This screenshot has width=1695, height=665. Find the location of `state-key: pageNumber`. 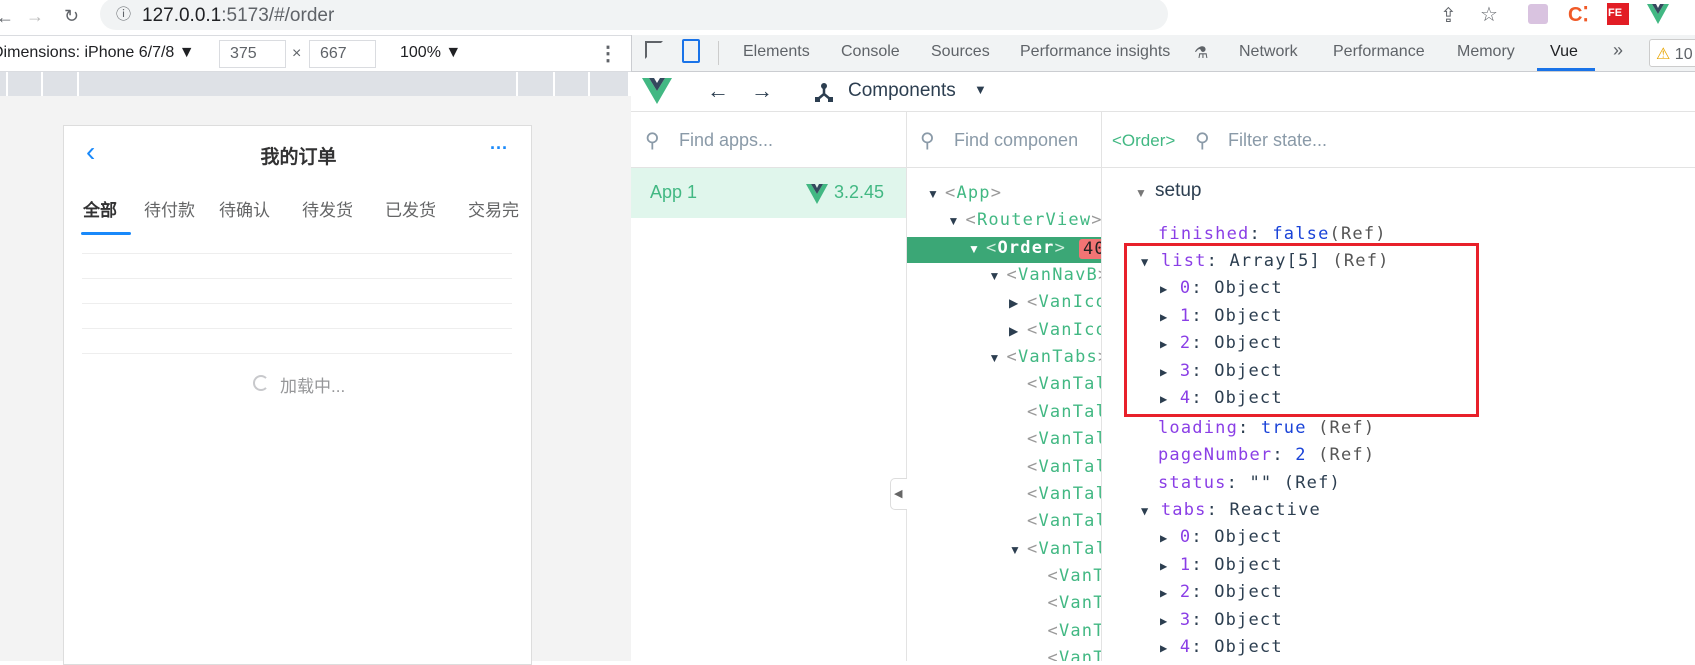

state-key: pageNumber is located at coordinates (1215, 455).